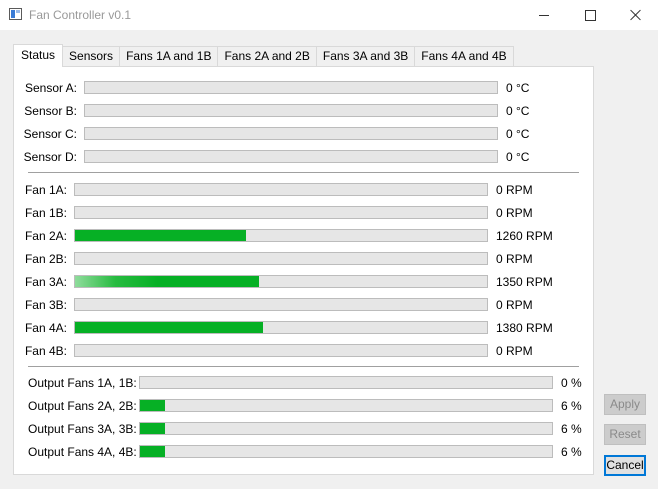 The height and width of the screenshot is (489, 658). What do you see at coordinates (518, 88) in the screenshot?
I see `sensor-a-value: 0 °C` at bounding box center [518, 88].